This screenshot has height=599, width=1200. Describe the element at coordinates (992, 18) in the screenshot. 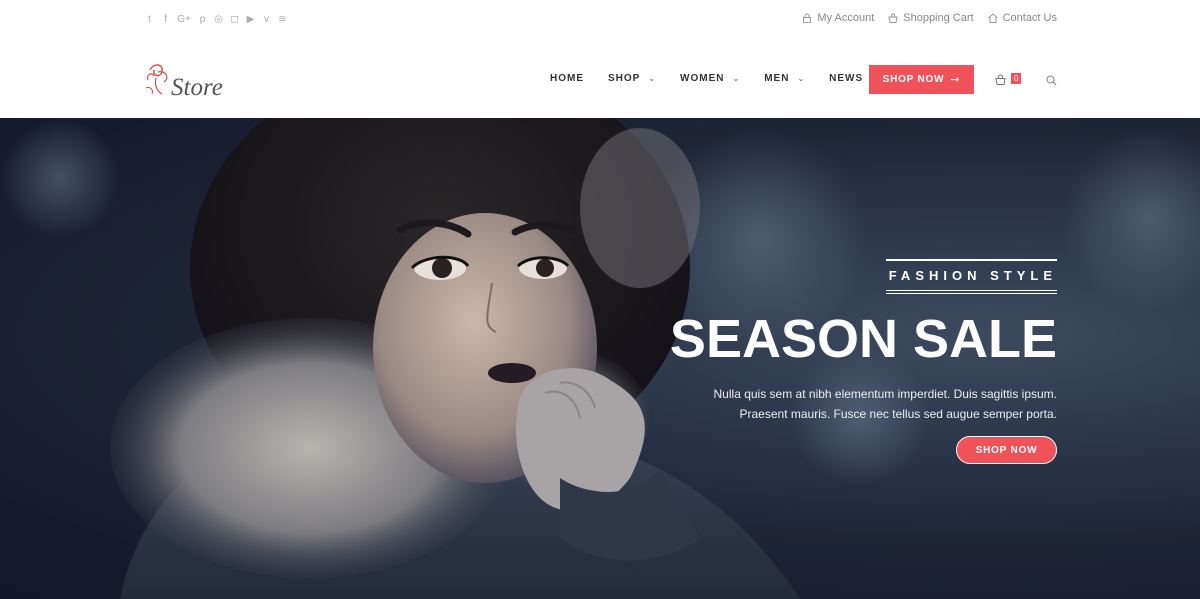

I see `home-icon` at that location.